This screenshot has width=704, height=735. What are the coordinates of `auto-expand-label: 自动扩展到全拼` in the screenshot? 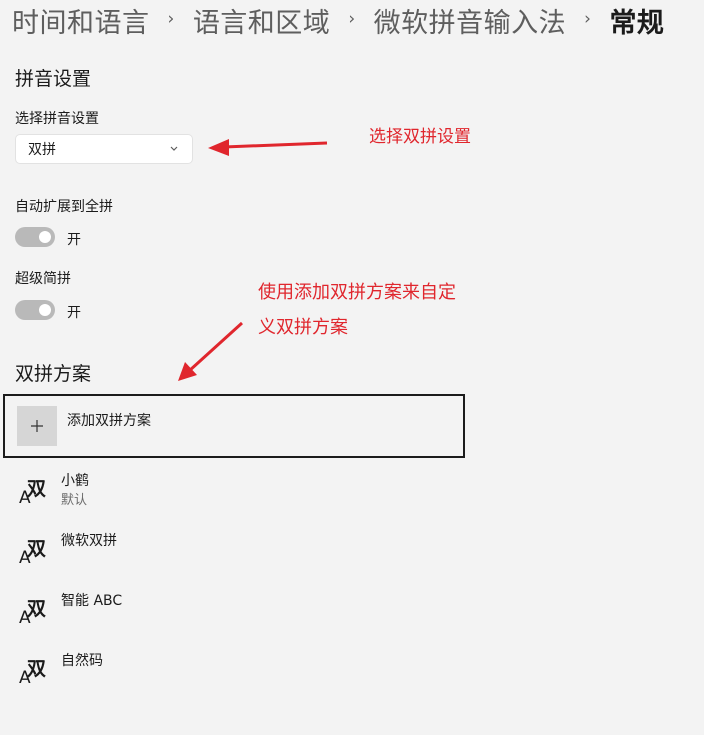 It's located at (64, 207).